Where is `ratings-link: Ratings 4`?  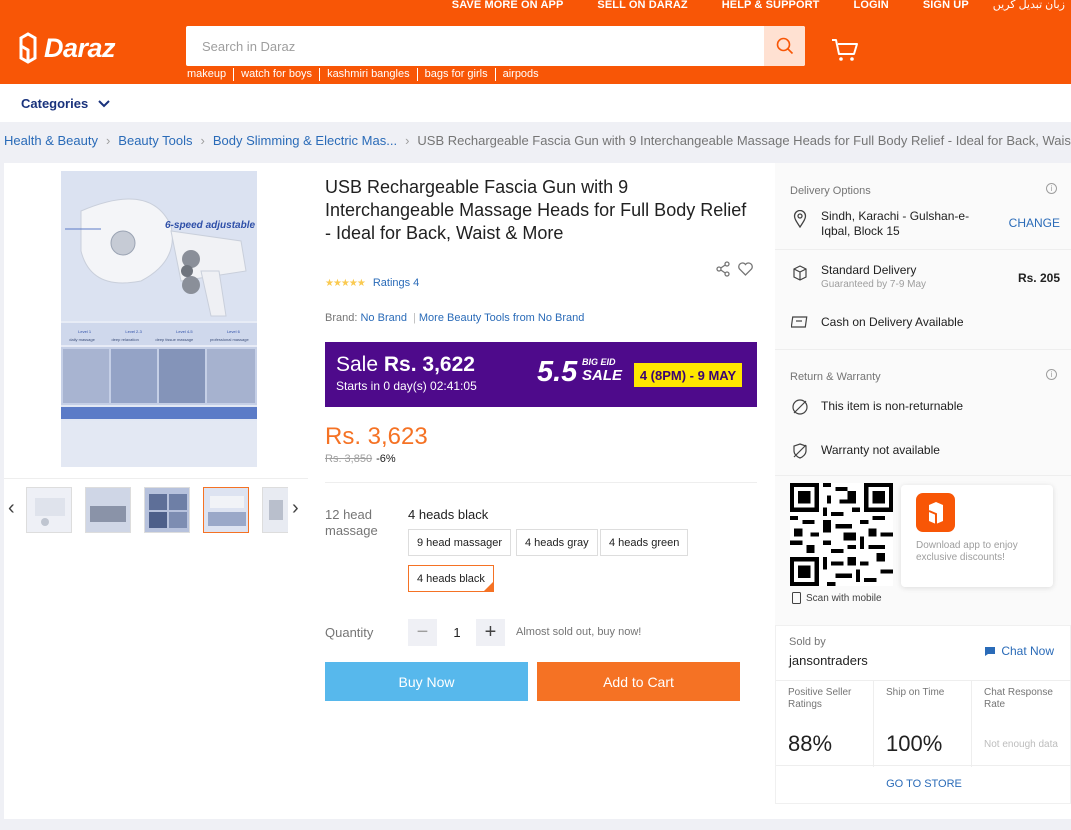
ratings-link: Ratings 4 is located at coordinates (396, 283).